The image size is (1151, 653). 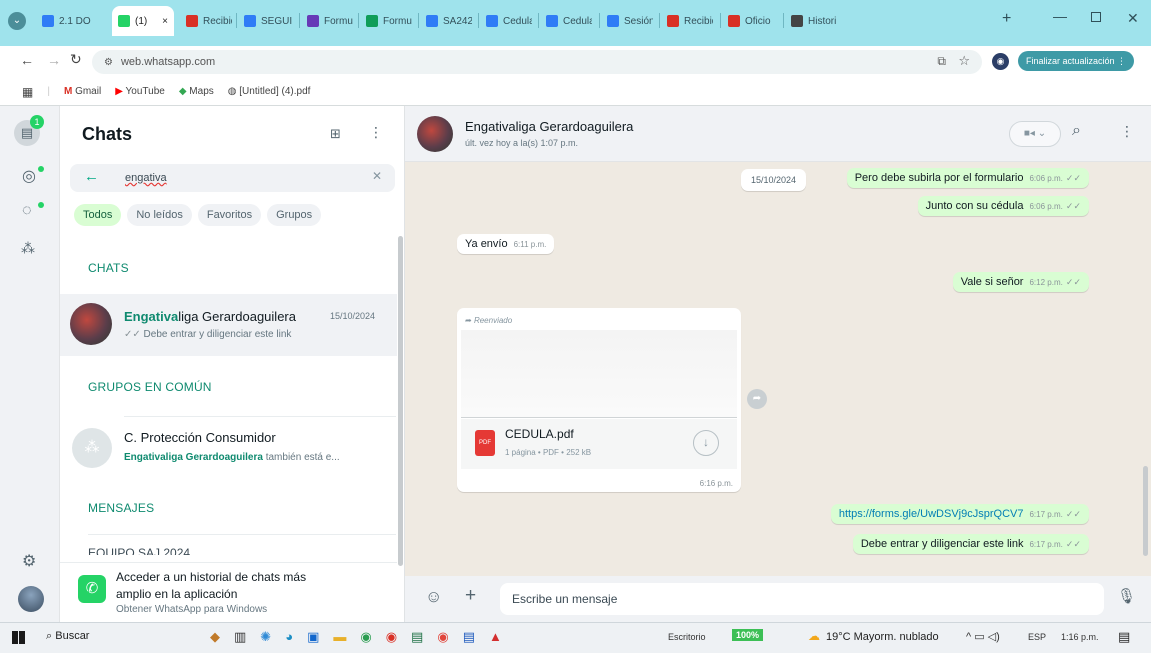 I want to click on message-result-preview: EQUIPO SAJ 2024, so click(x=139, y=550).